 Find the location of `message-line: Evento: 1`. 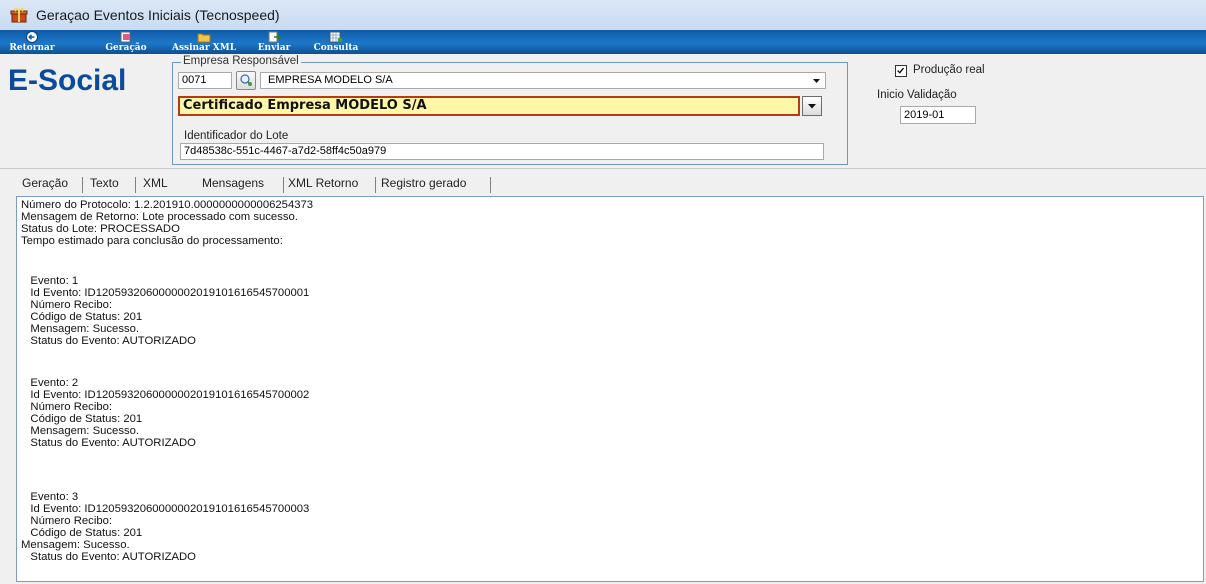

message-line: Evento: 1 is located at coordinates (50, 281).